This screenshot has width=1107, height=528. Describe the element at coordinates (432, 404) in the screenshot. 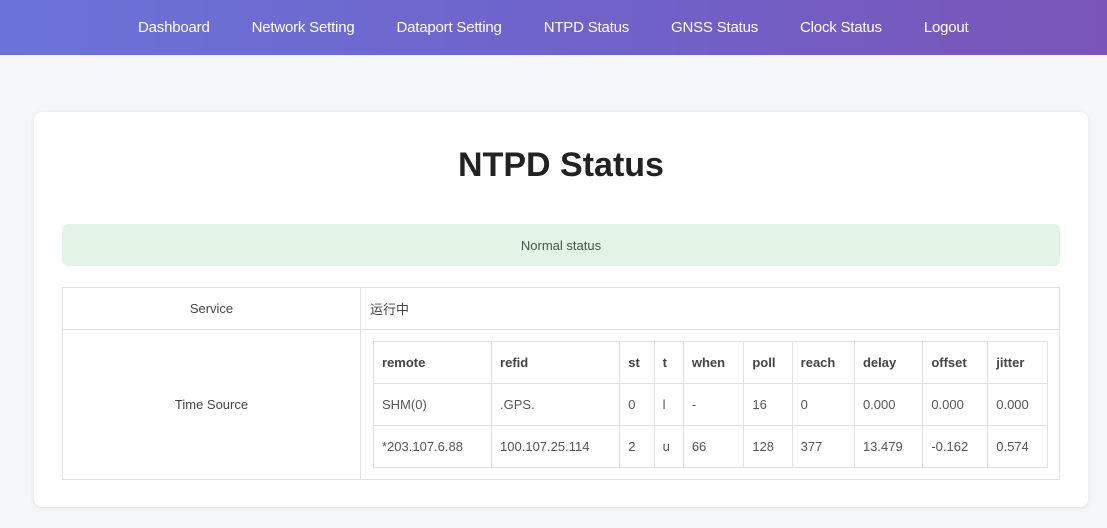

I see `cell-remote: SHM(0)` at that location.